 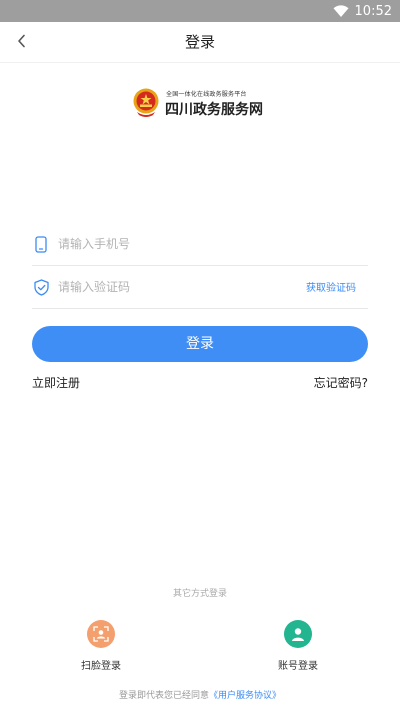 I want to click on shield-check-icon, so click(x=41, y=287).